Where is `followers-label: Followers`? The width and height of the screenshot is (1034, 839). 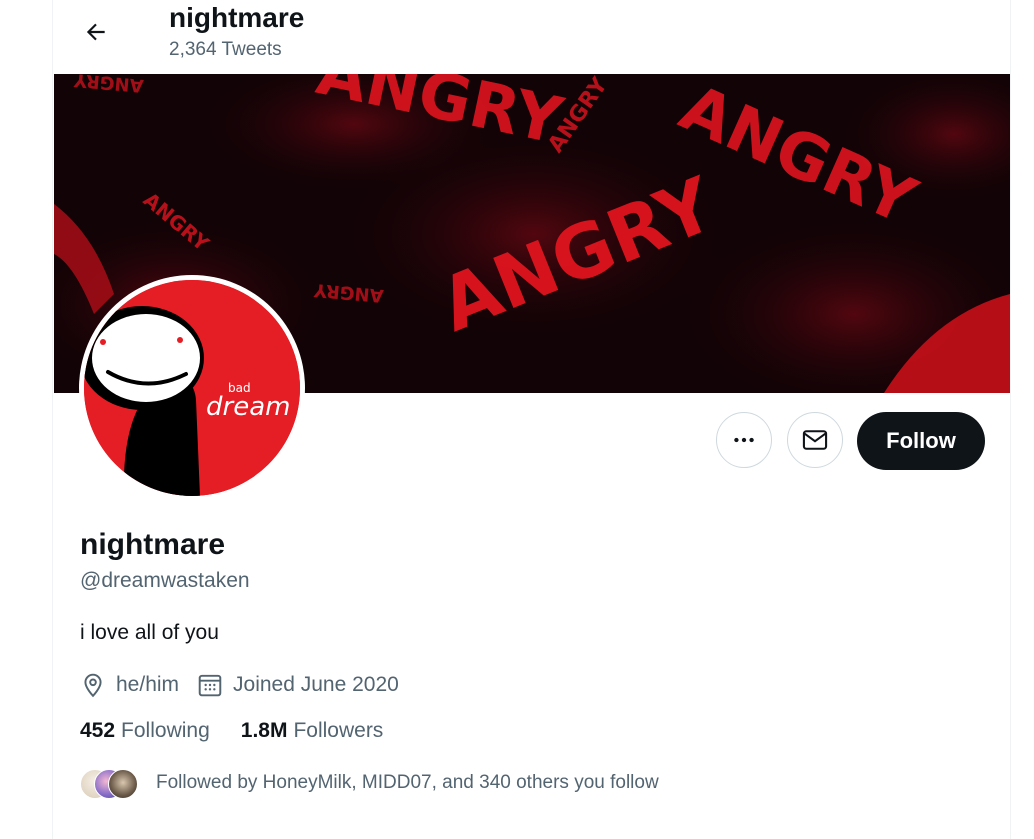 followers-label: Followers is located at coordinates (338, 730).